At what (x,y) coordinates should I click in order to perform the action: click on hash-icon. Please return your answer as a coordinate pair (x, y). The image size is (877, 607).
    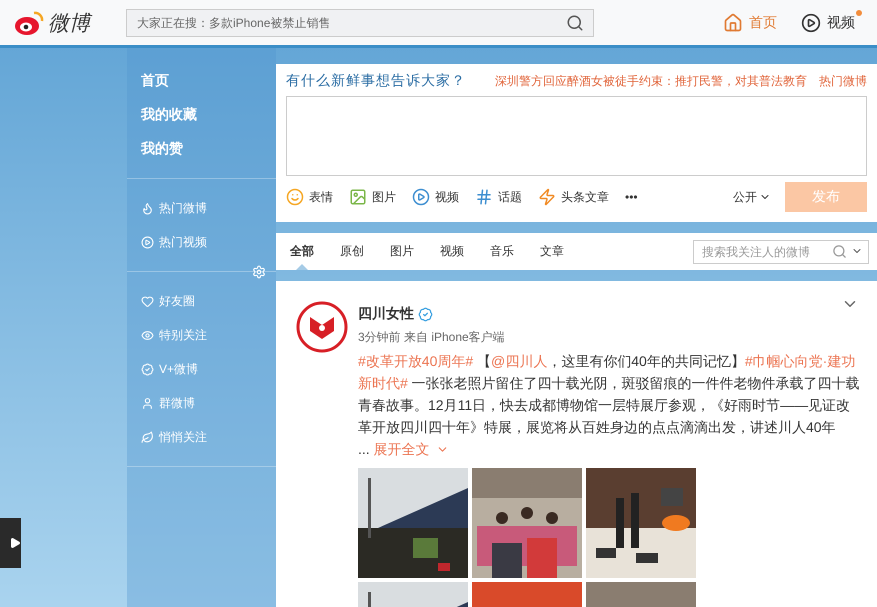
    Looking at the image, I should click on (484, 197).